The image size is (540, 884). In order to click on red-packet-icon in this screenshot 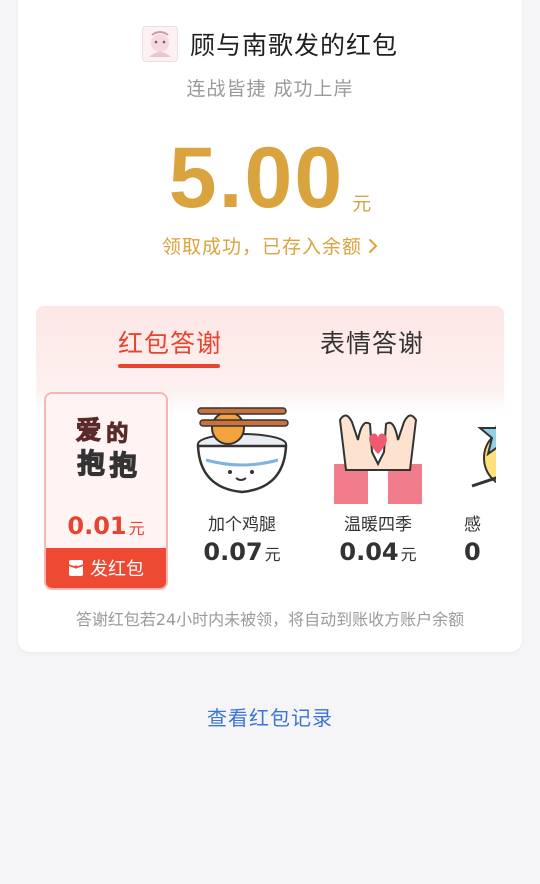, I will do `click(76, 568)`.